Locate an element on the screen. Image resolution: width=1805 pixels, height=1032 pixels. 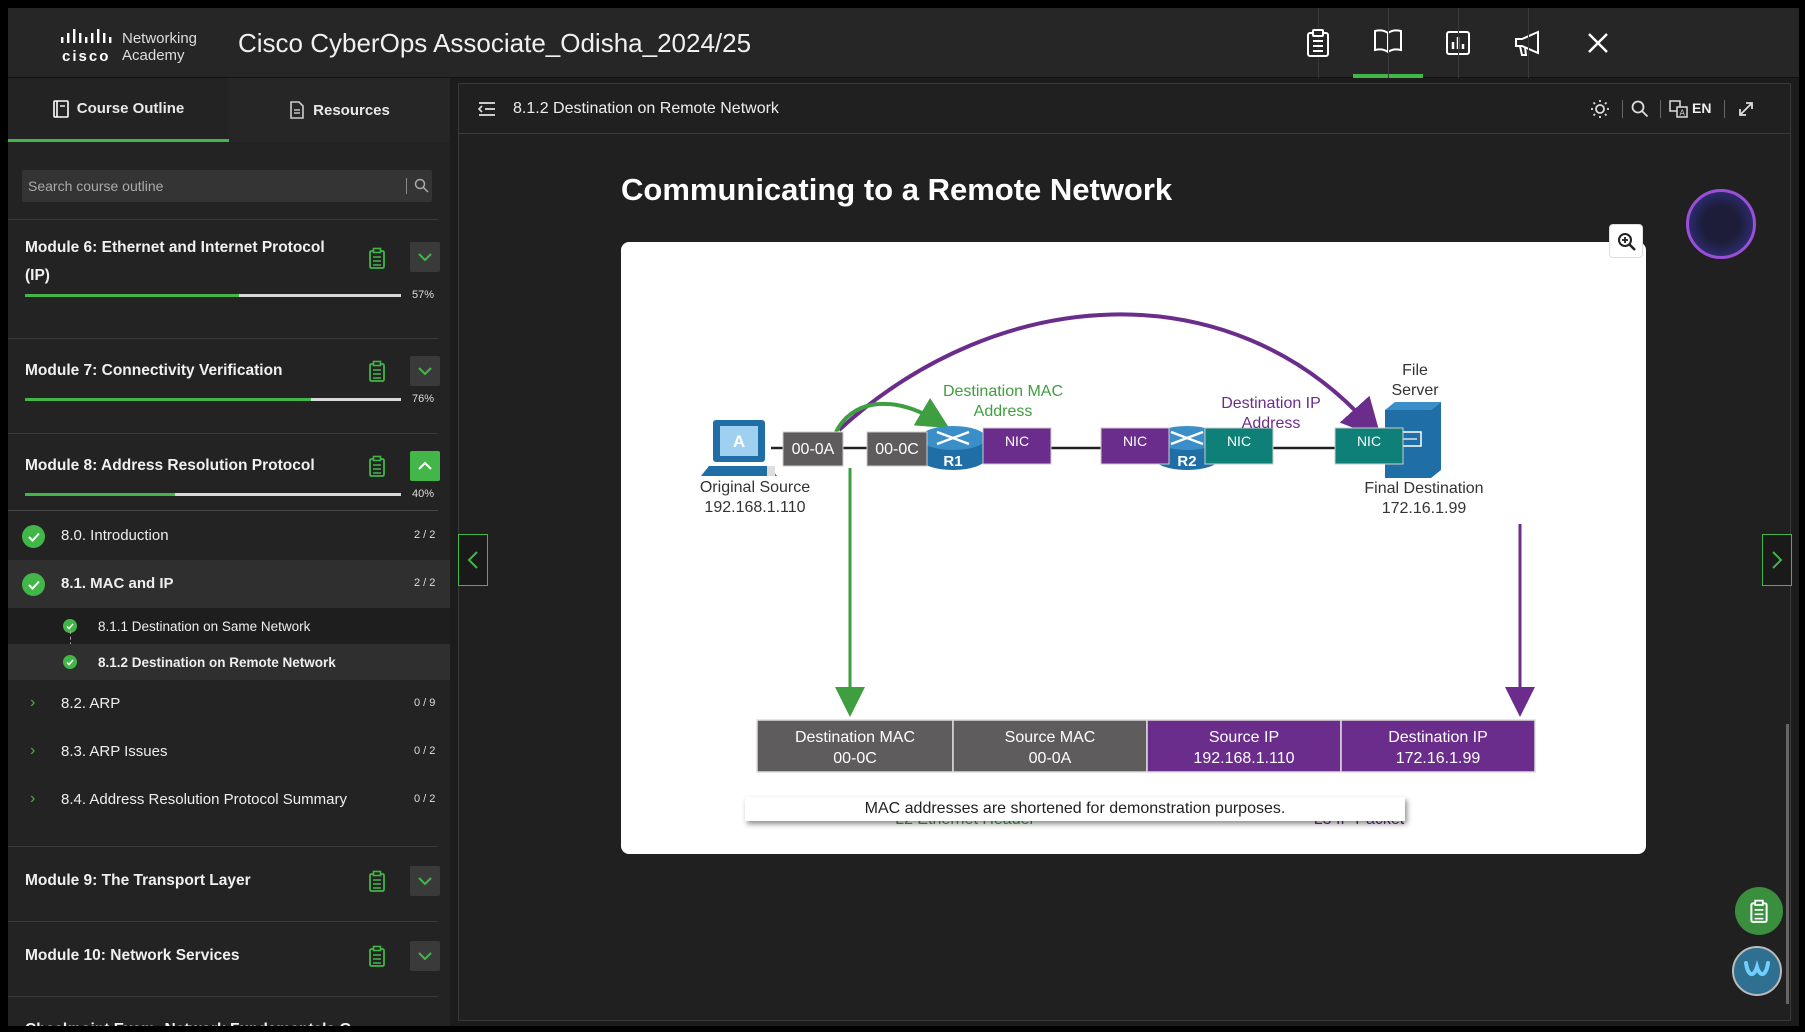
module-10: Module 10: Network Services is located at coordinates (229, 956).